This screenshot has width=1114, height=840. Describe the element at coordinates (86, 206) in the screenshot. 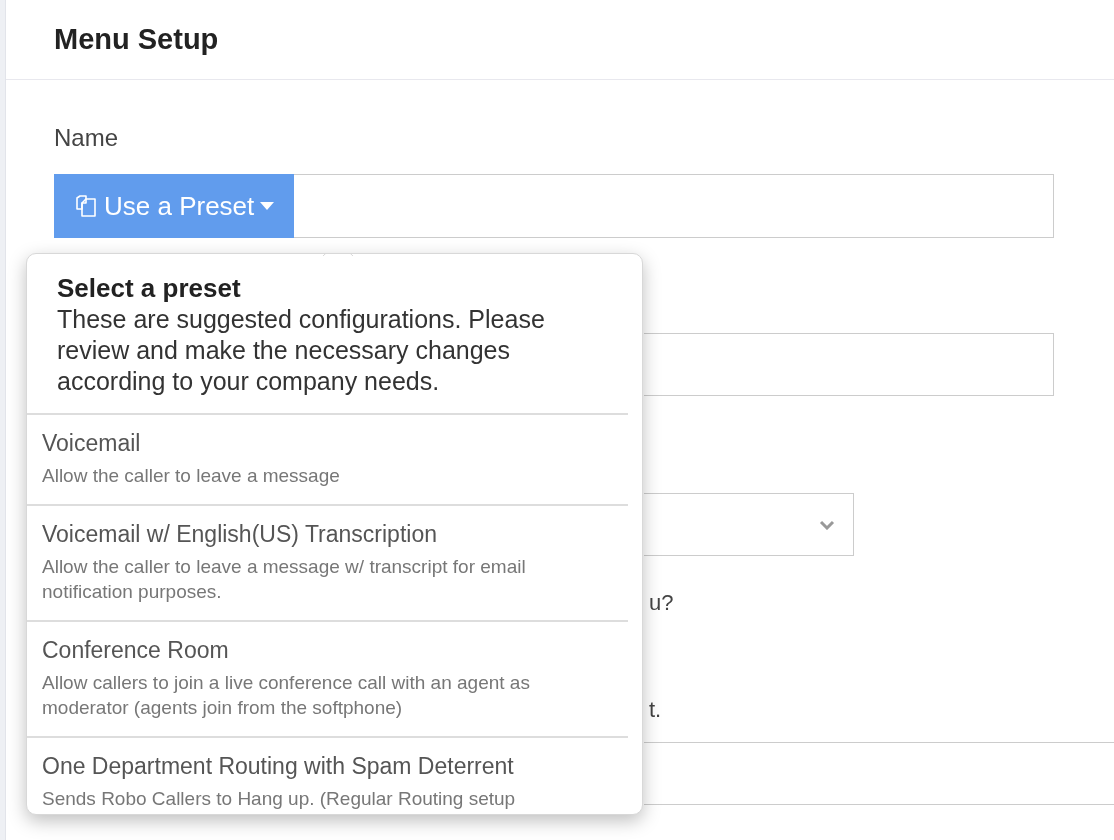

I see `copy-icon` at that location.